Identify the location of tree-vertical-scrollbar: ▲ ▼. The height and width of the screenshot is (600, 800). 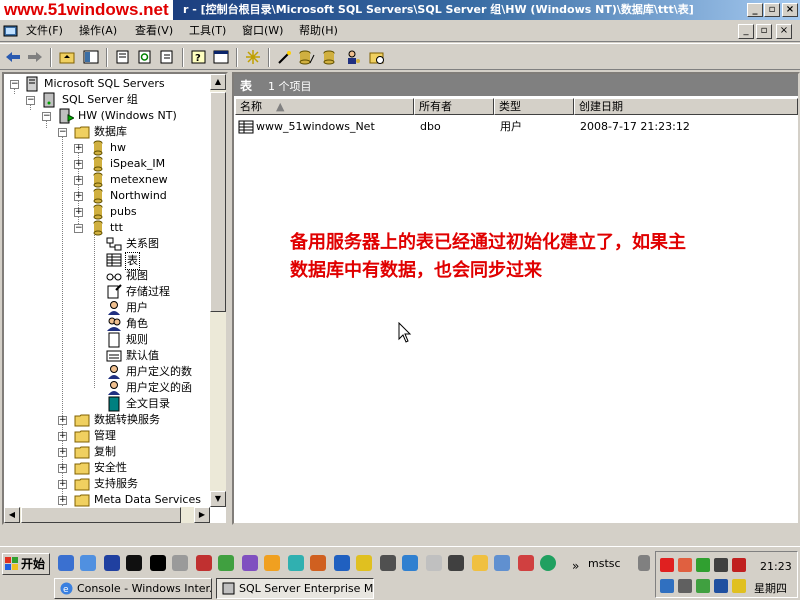
(218, 290).